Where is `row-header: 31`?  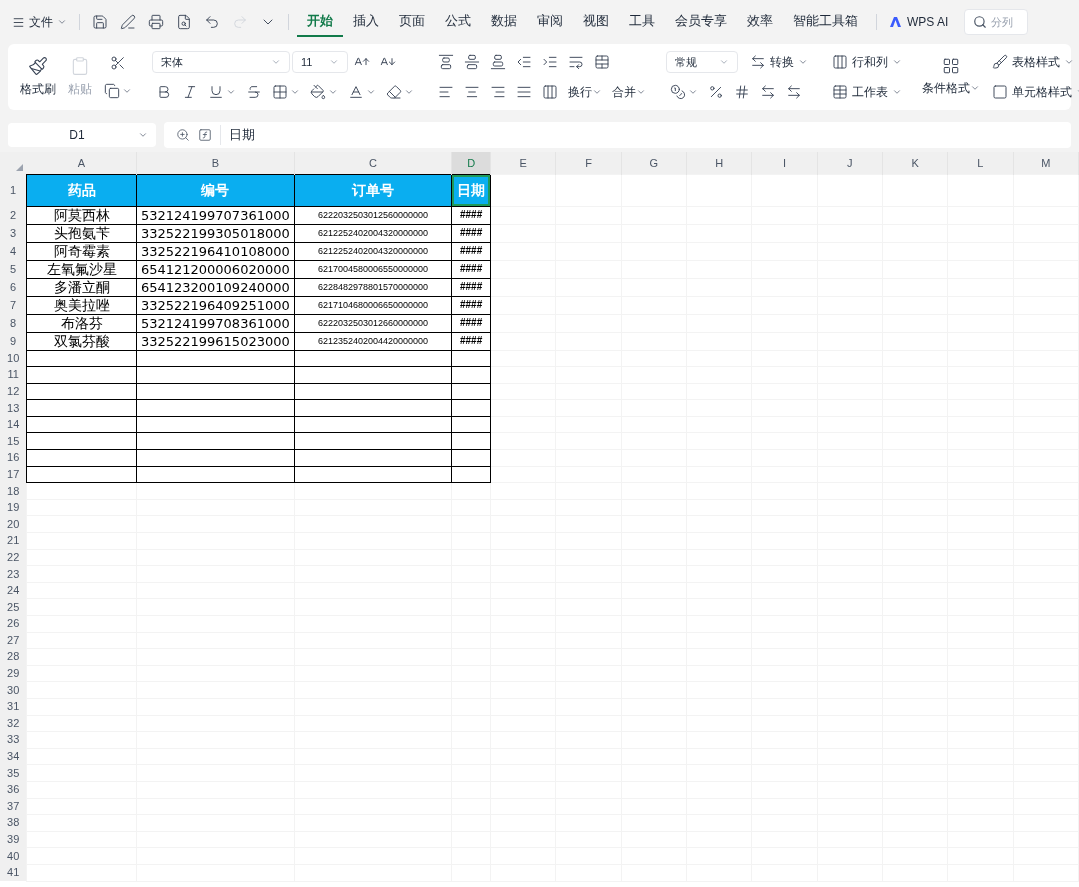 row-header: 31 is located at coordinates (13, 707).